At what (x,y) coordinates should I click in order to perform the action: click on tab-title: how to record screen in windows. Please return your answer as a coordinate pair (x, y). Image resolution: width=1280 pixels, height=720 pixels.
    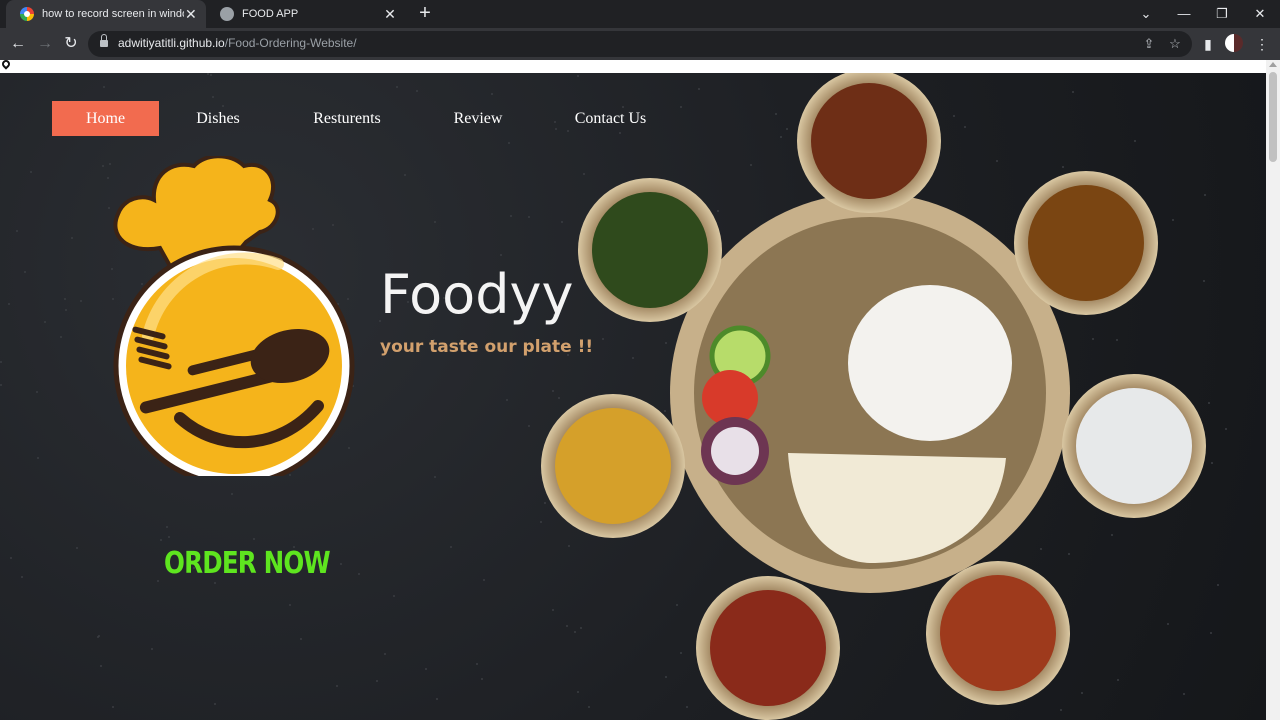
    Looking at the image, I should click on (113, 14).